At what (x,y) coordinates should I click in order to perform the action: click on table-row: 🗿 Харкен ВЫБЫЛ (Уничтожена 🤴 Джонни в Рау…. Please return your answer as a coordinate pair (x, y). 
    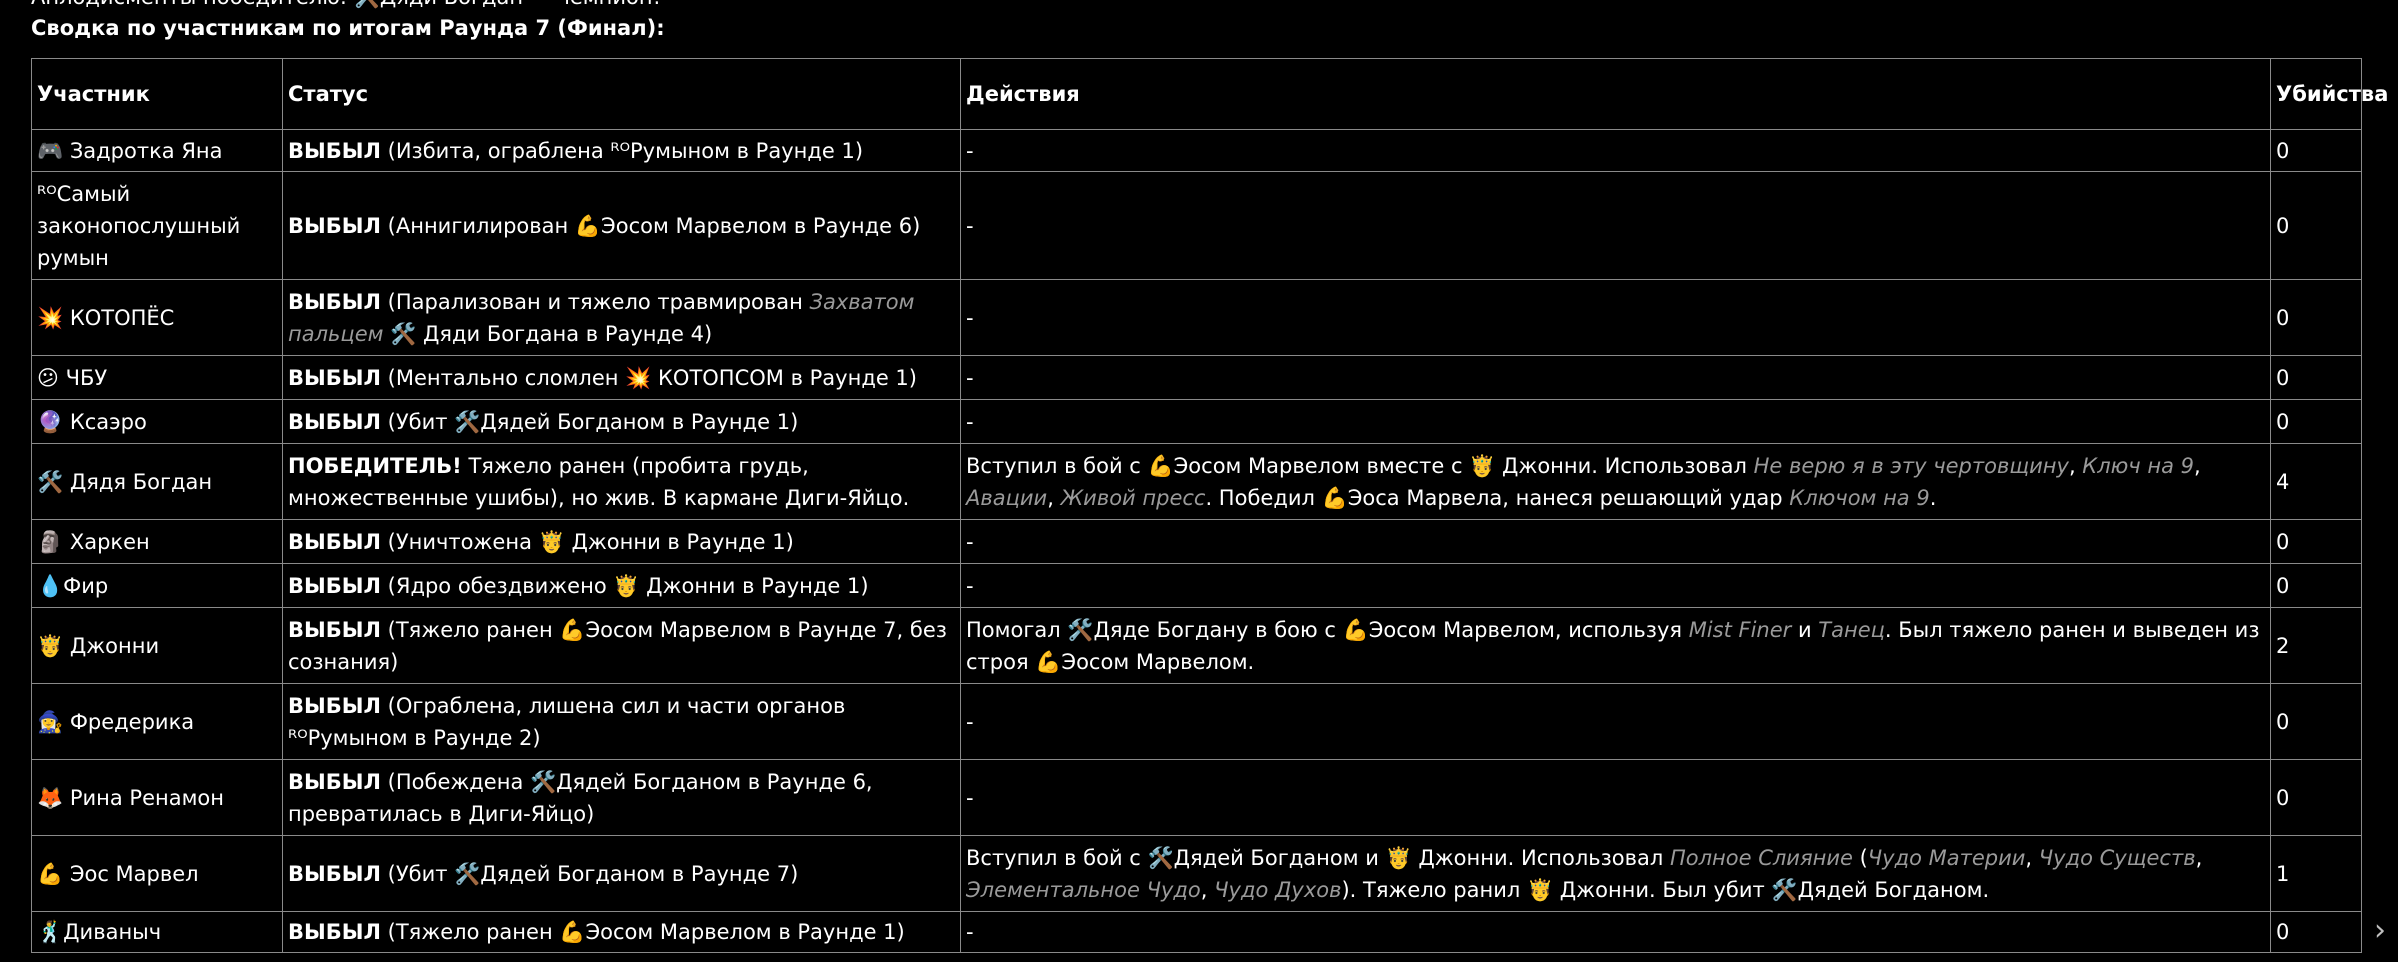
    Looking at the image, I should click on (1196, 541).